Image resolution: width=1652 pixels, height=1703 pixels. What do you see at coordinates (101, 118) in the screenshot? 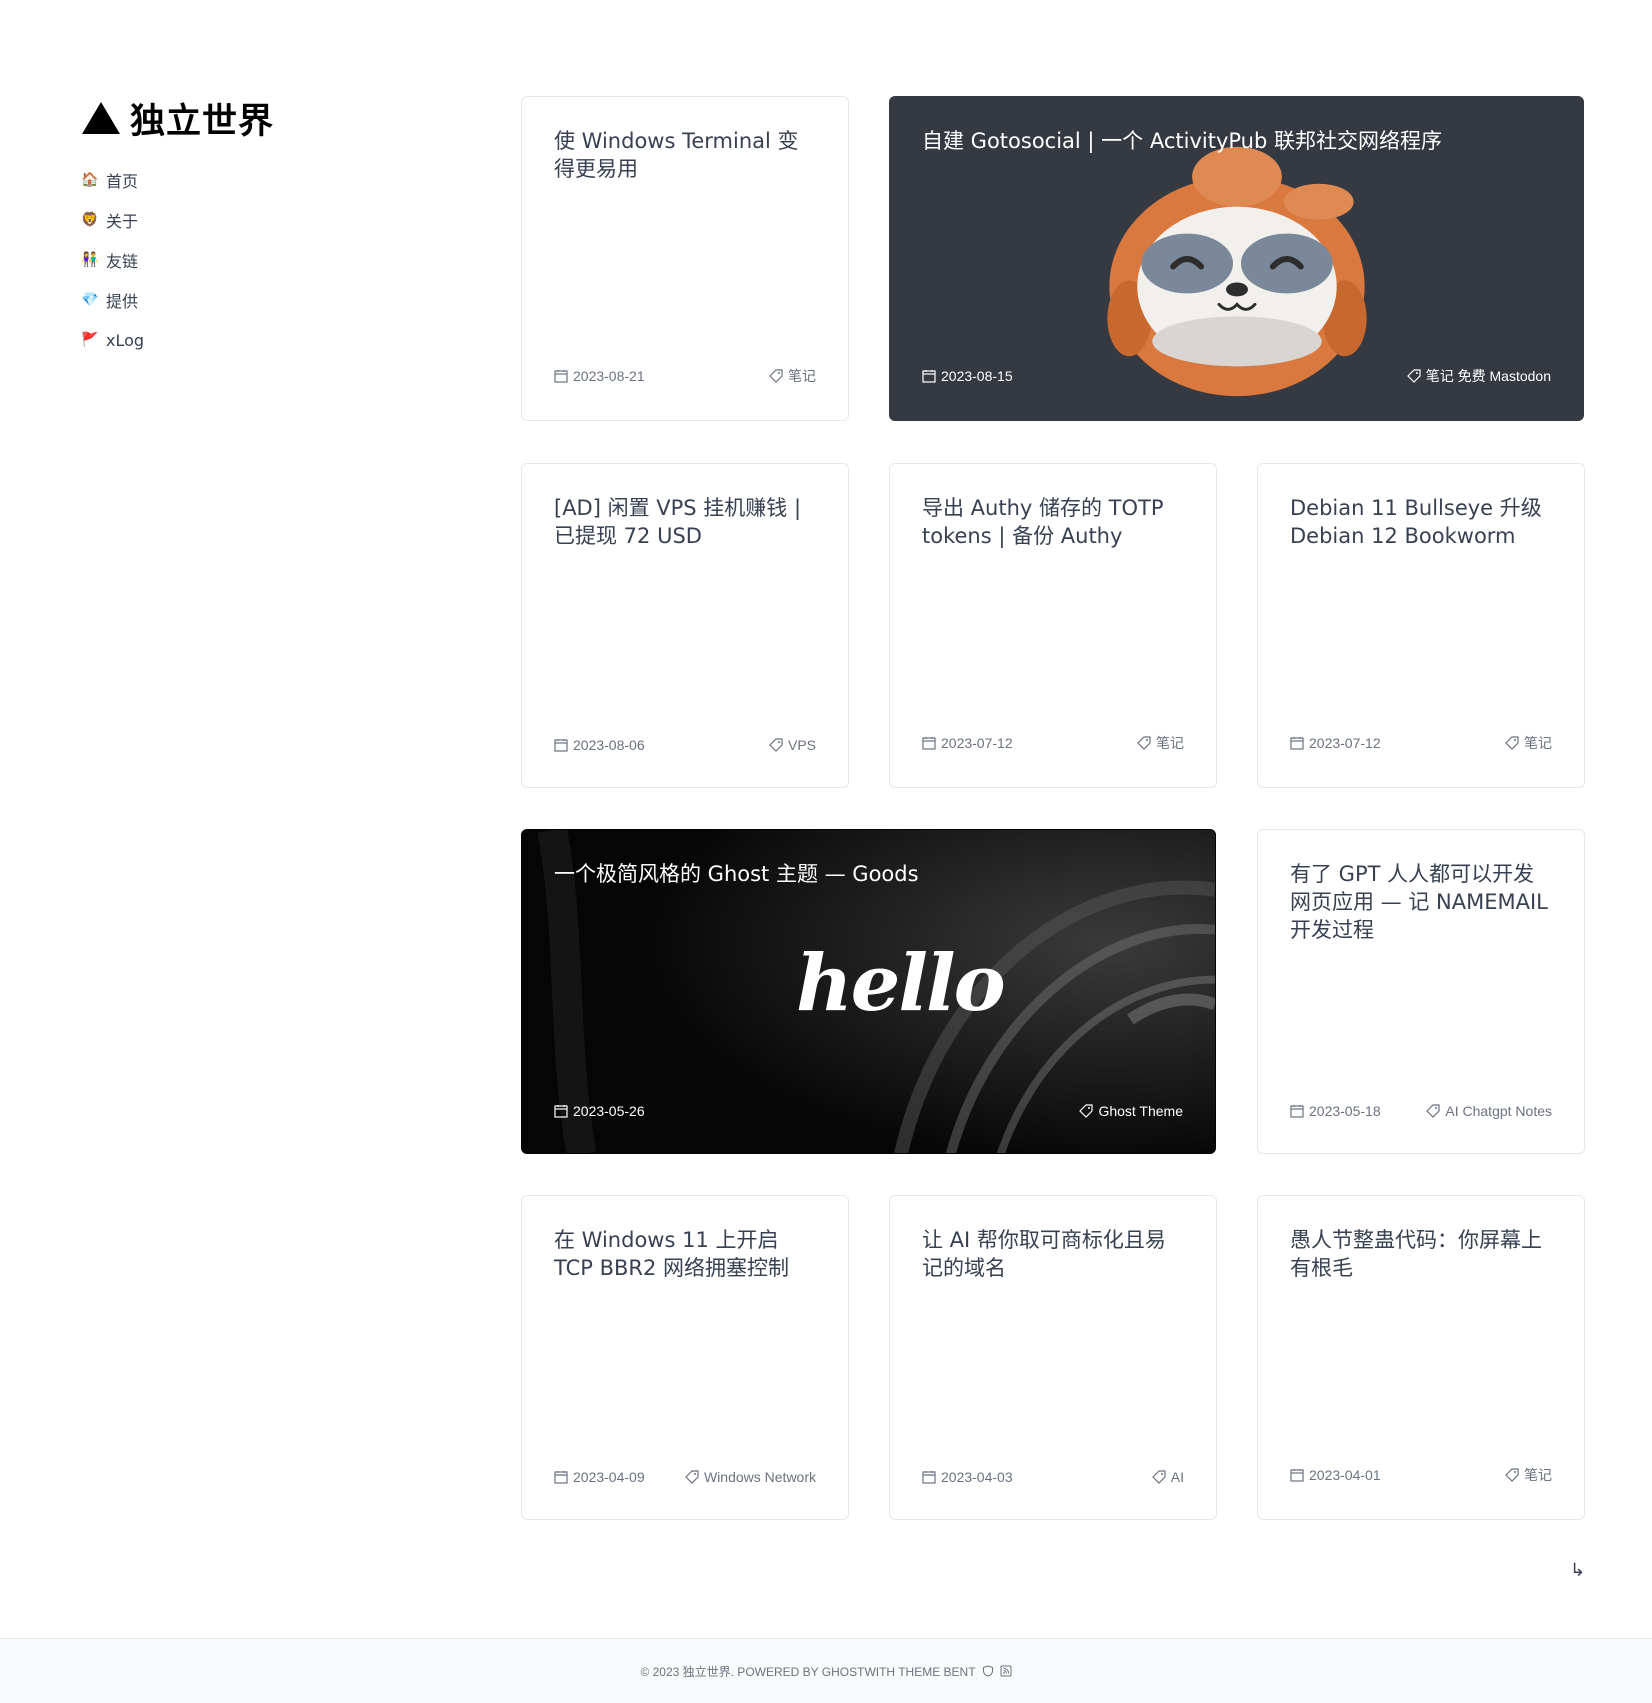
I see `triangle-logo-icon` at bounding box center [101, 118].